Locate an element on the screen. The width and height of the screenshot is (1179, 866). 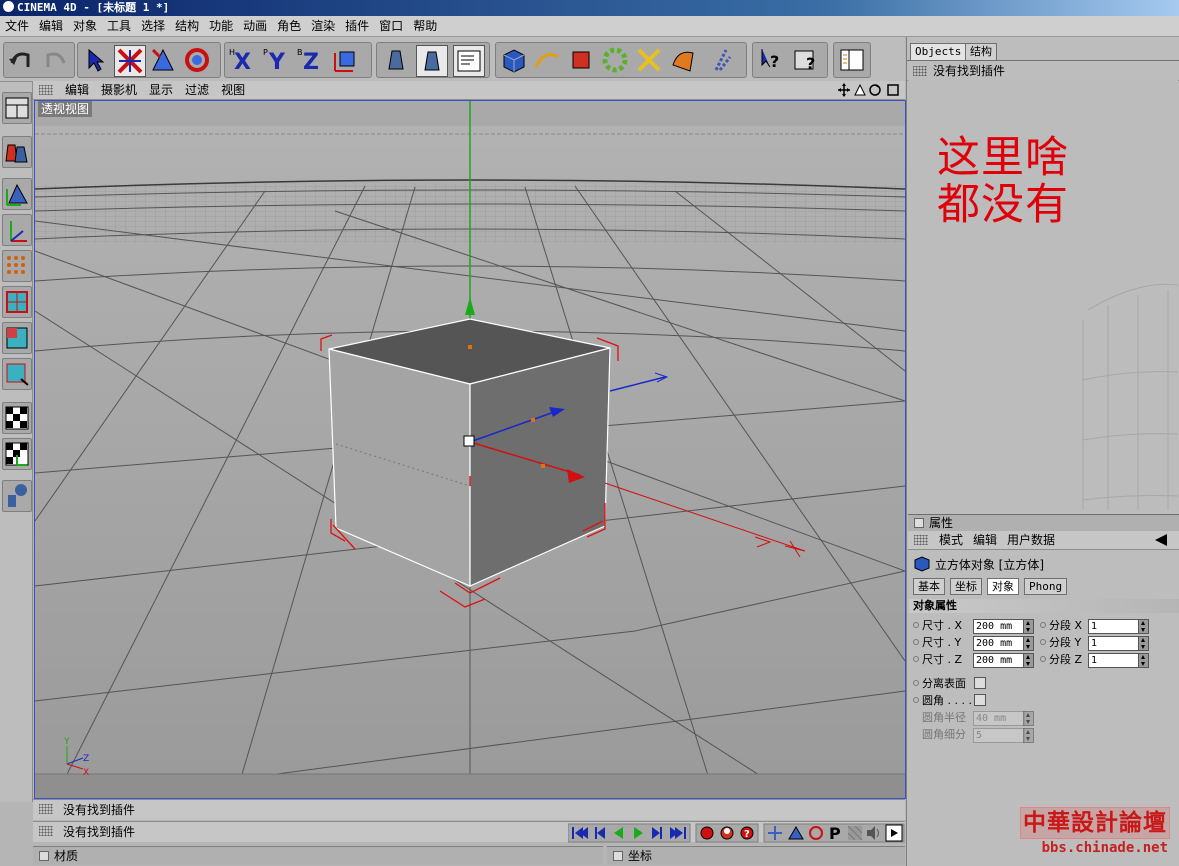
menu-tools: 工具 is located at coordinates (119, 26).